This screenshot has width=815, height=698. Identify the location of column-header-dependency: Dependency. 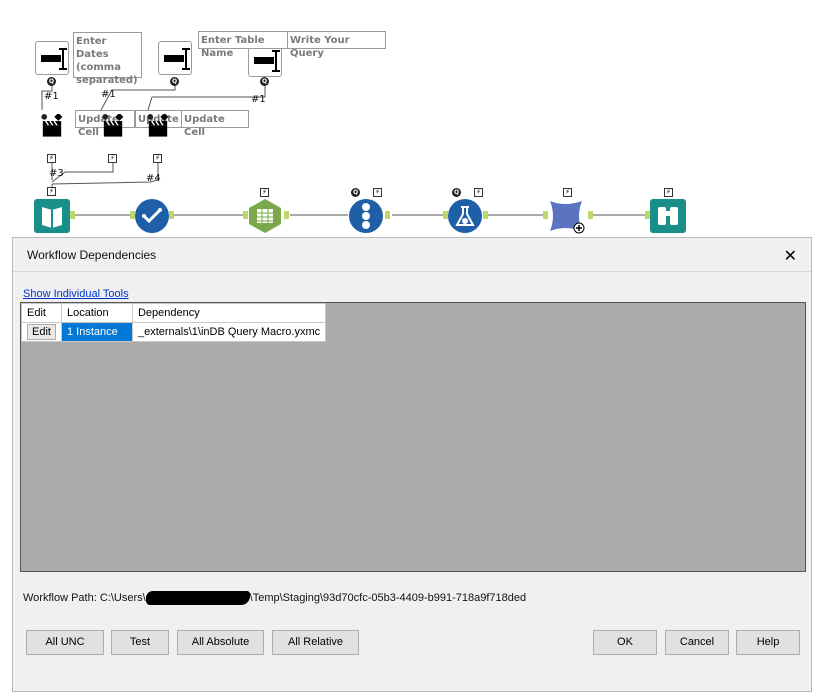
(229, 313).